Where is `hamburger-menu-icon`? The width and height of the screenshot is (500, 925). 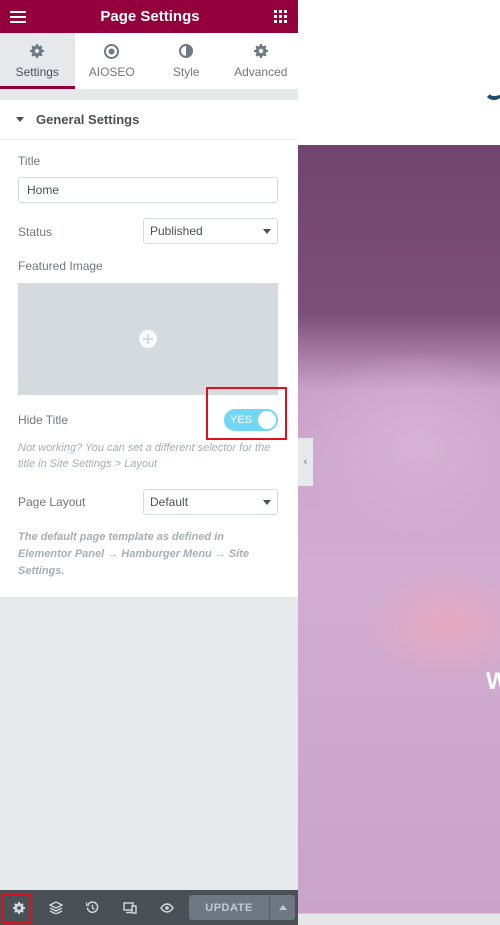
hamburger-menu-icon is located at coordinates (18, 16).